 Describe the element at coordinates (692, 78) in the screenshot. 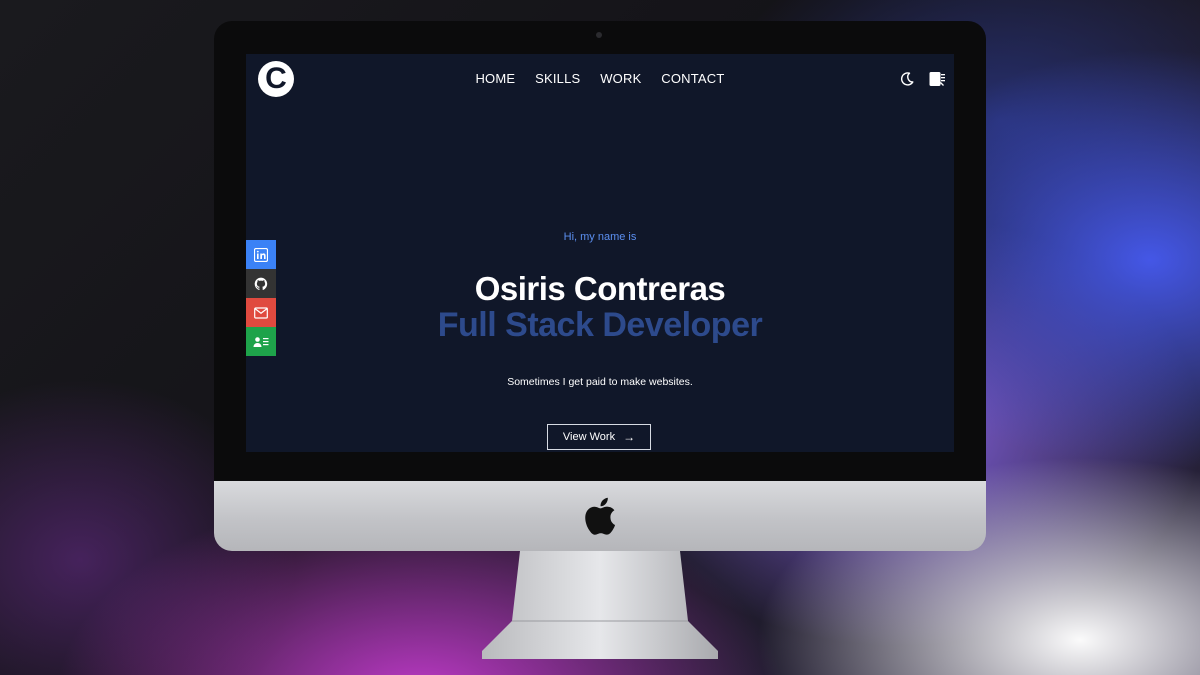

I see `nav-contact: CONTACT` at that location.